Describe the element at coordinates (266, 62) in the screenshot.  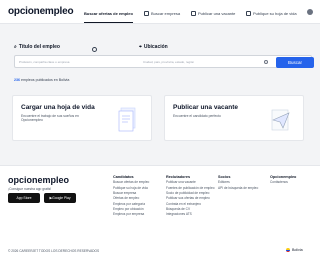
I see `gps-locate-icon` at that location.